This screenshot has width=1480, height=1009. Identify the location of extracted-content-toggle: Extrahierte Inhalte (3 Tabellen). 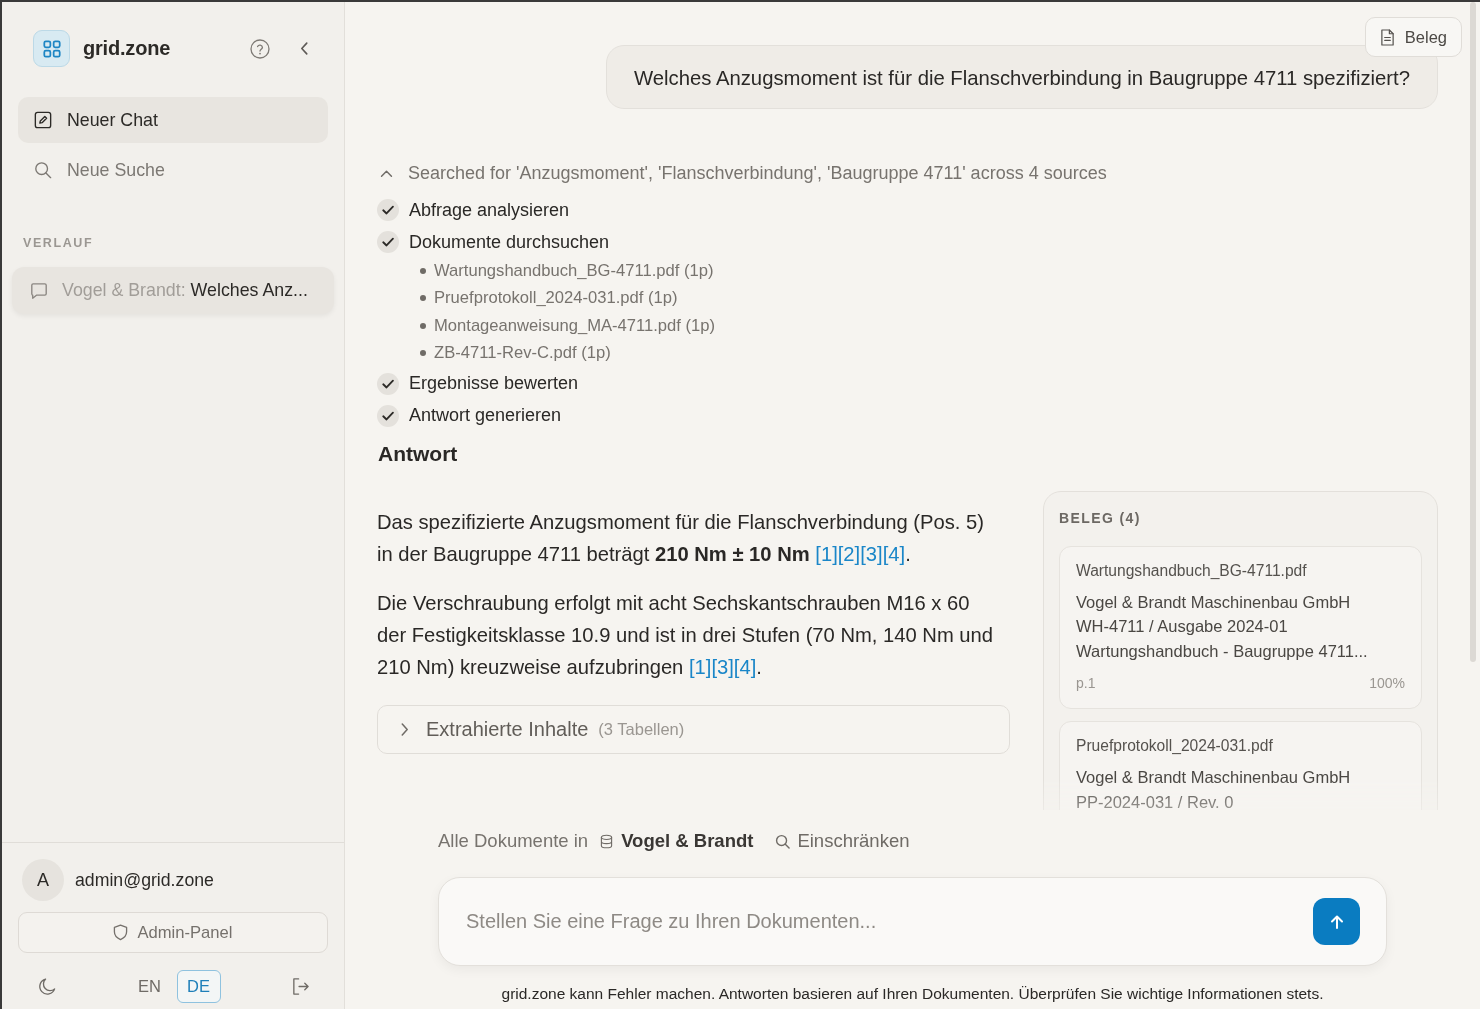
(693, 729).